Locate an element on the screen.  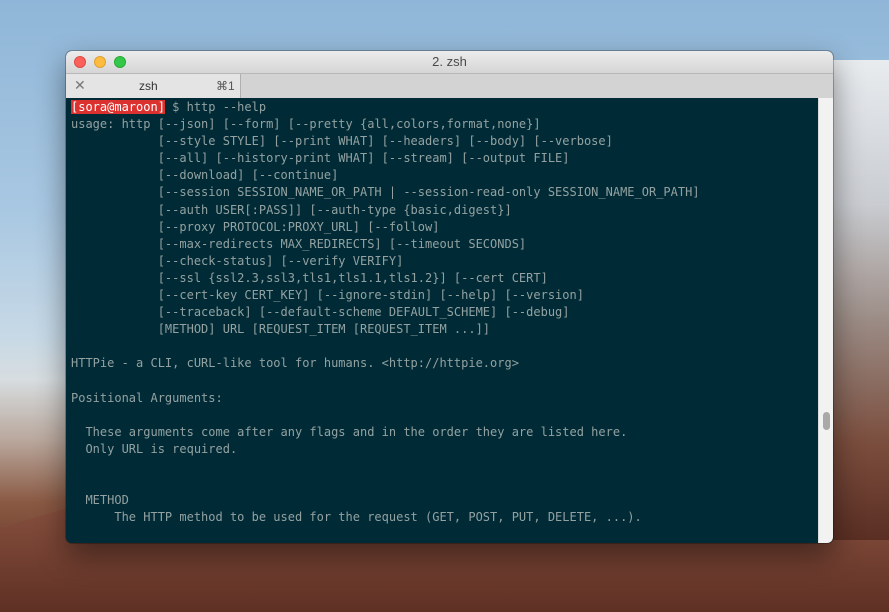
output-line: METHOD is located at coordinates (100, 500).